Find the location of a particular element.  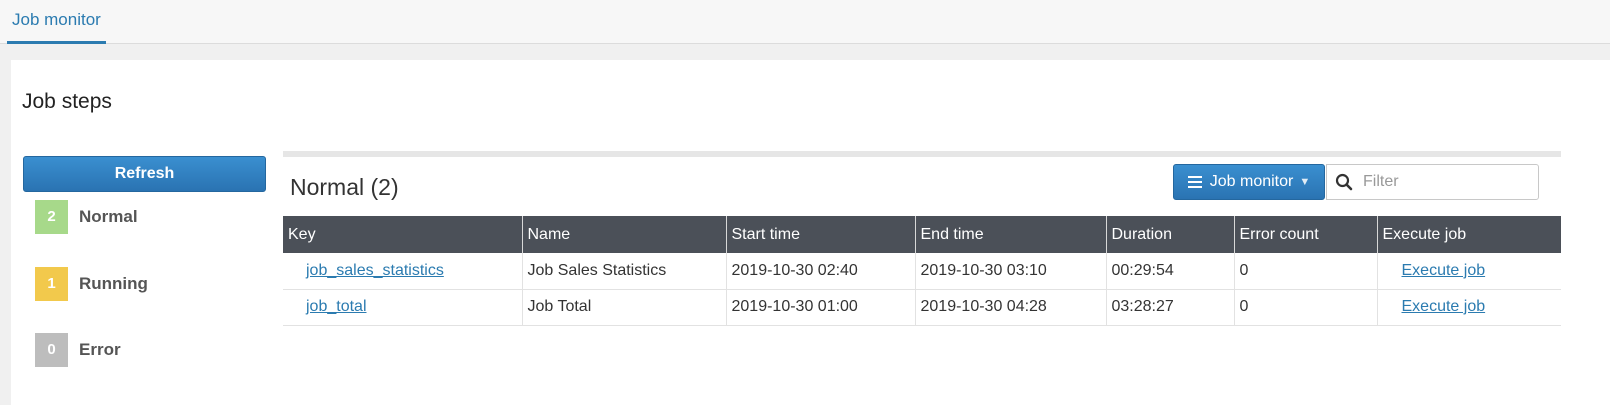

column-header-duration: Duration is located at coordinates (1170, 234).